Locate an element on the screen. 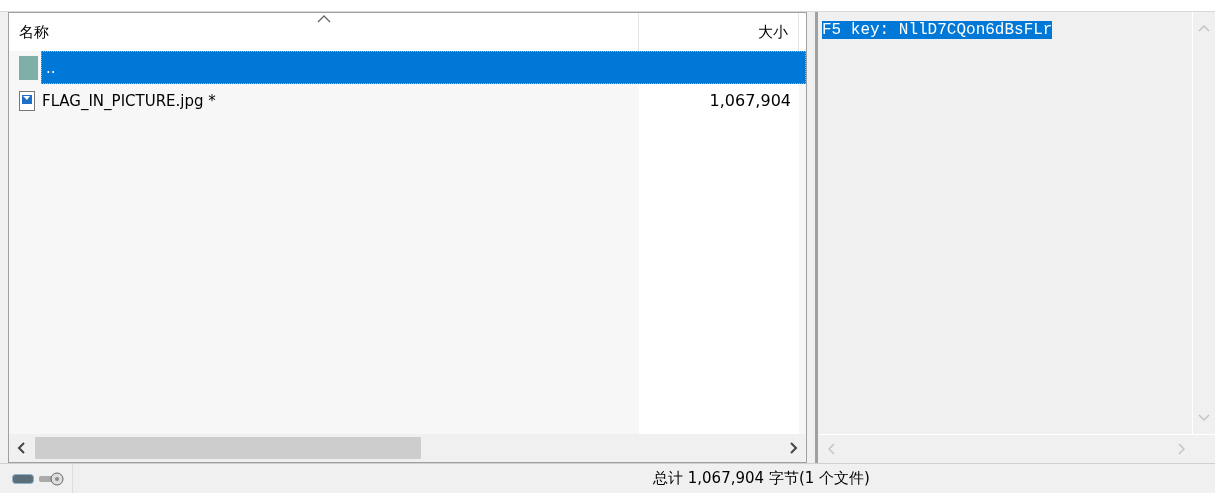 This screenshot has height=493, width=1215. file-row: .. is located at coordinates (423, 67).